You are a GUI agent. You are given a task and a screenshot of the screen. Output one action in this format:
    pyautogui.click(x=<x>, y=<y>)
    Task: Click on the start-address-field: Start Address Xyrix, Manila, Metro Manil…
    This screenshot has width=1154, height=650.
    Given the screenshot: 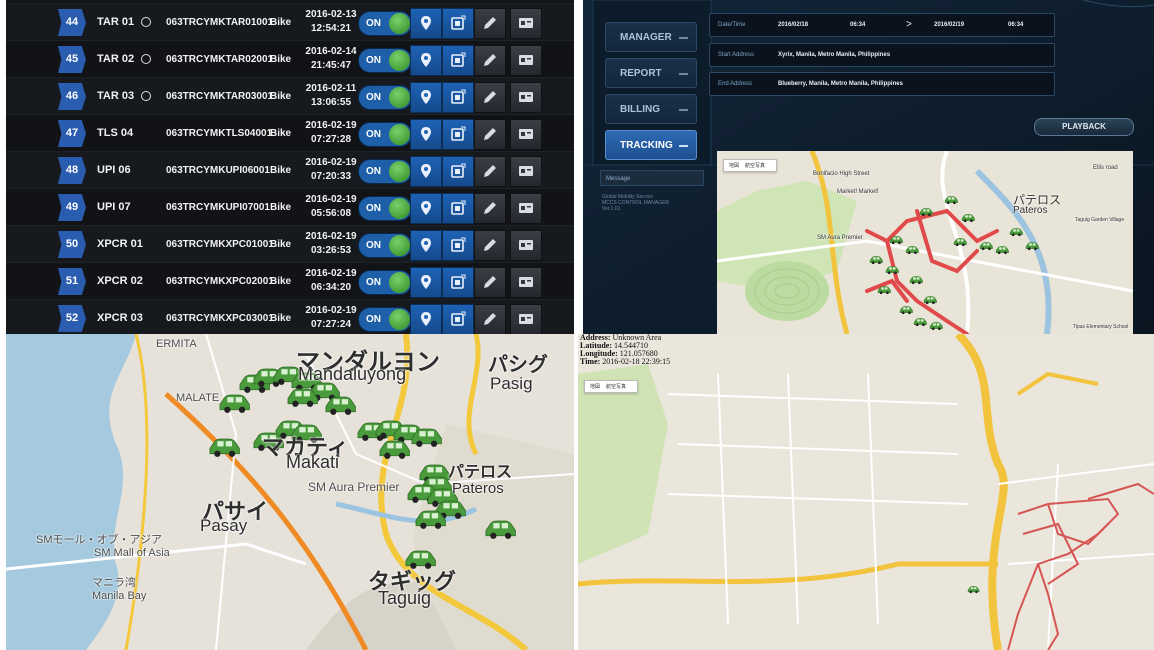 What is the action you would take?
    pyautogui.click(x=882, y=55)
    